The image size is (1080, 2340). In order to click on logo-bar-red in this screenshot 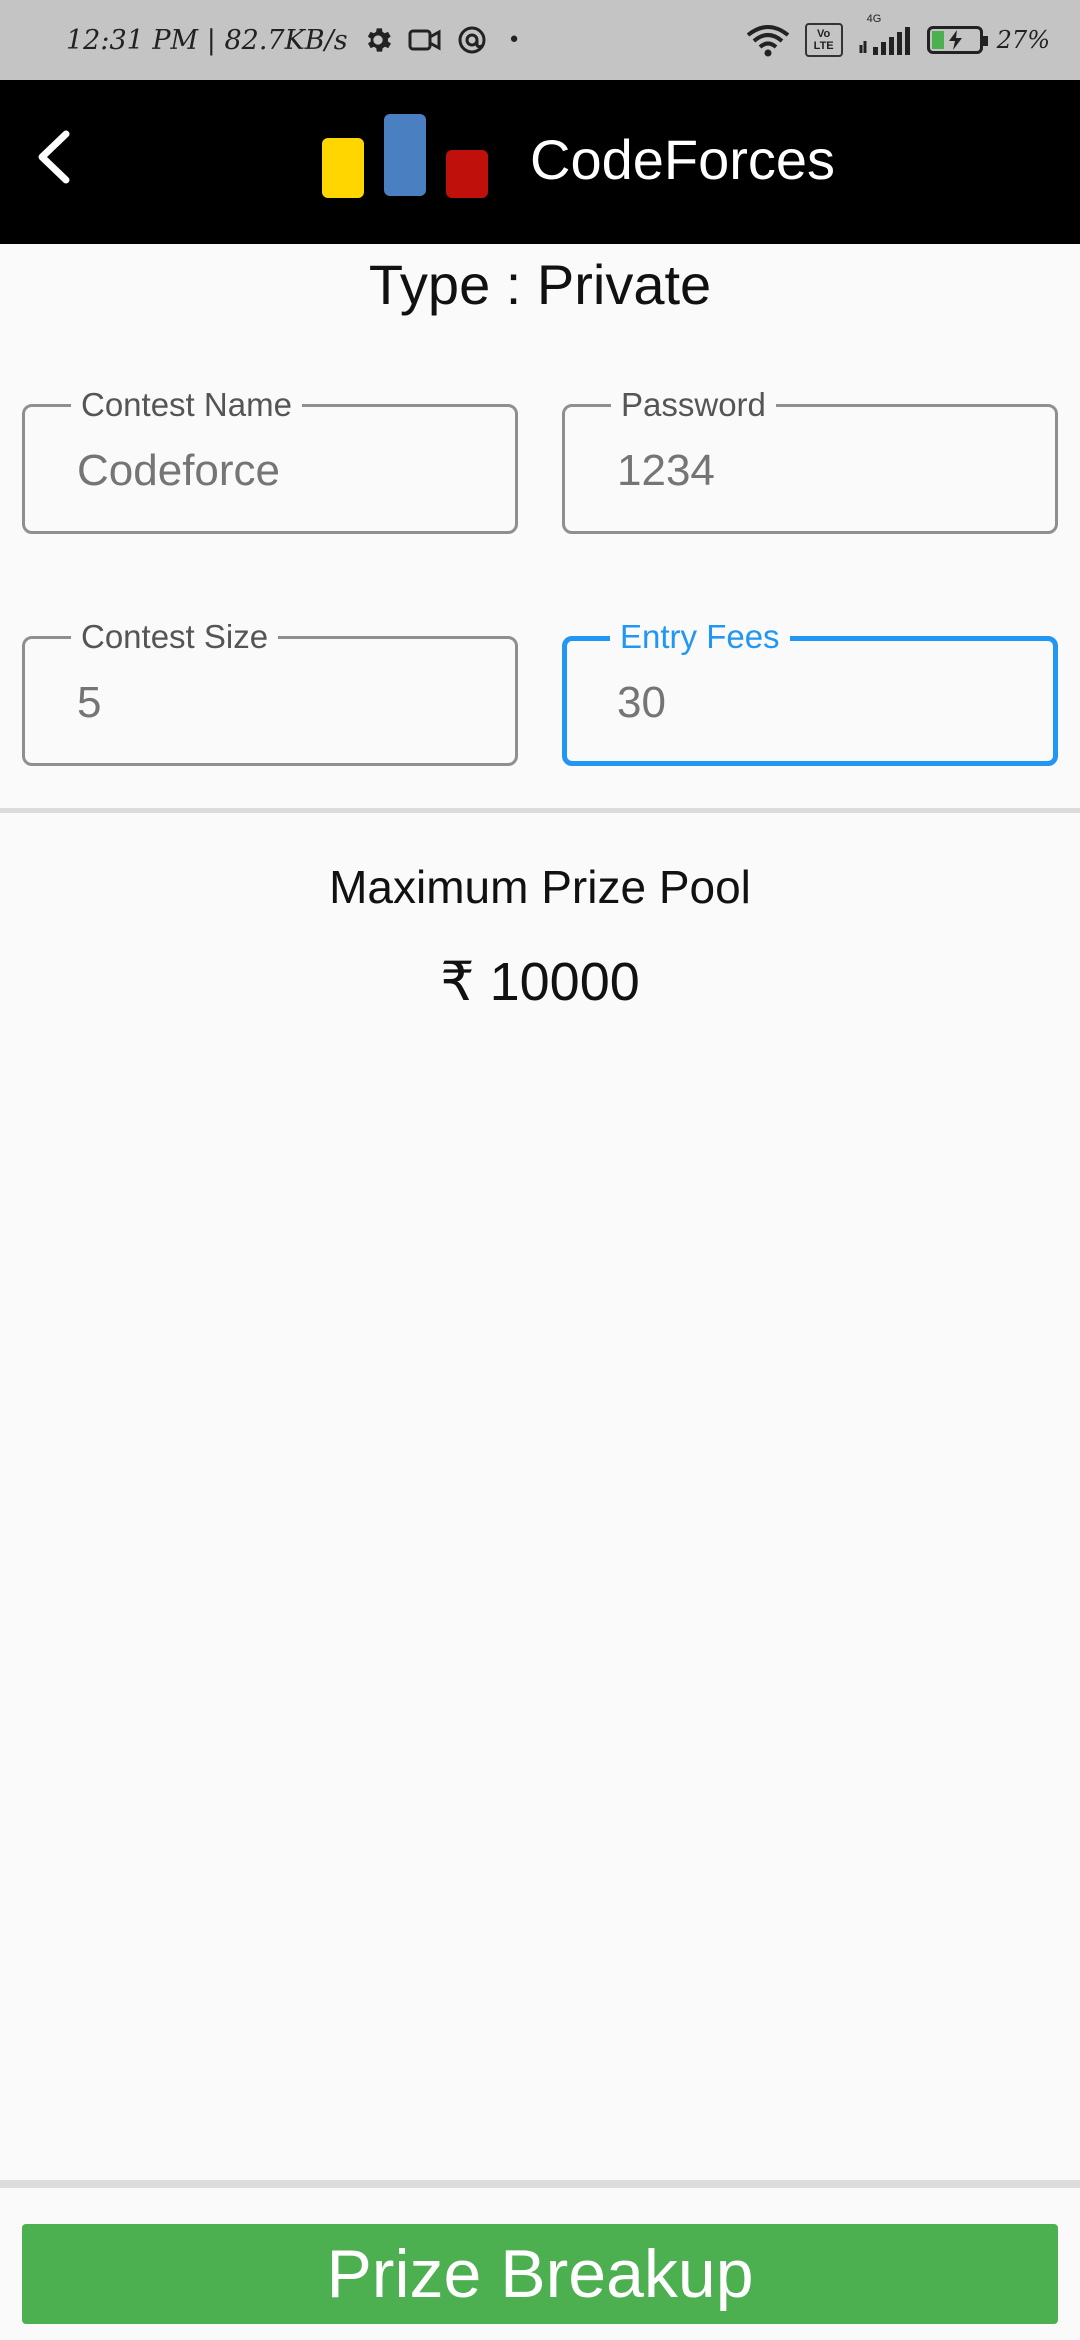, I will do `click(467, 174)`.